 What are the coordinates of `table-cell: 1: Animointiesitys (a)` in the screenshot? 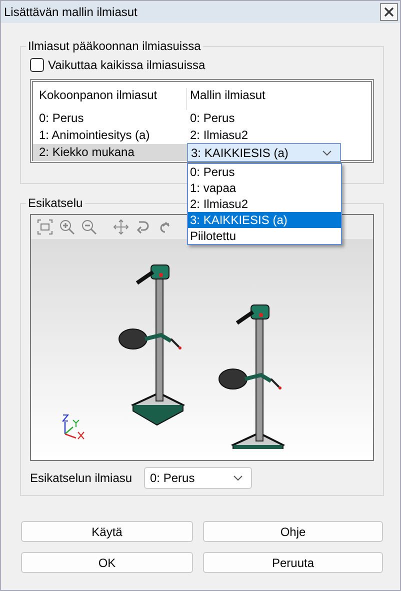 It's located at (110, 135).